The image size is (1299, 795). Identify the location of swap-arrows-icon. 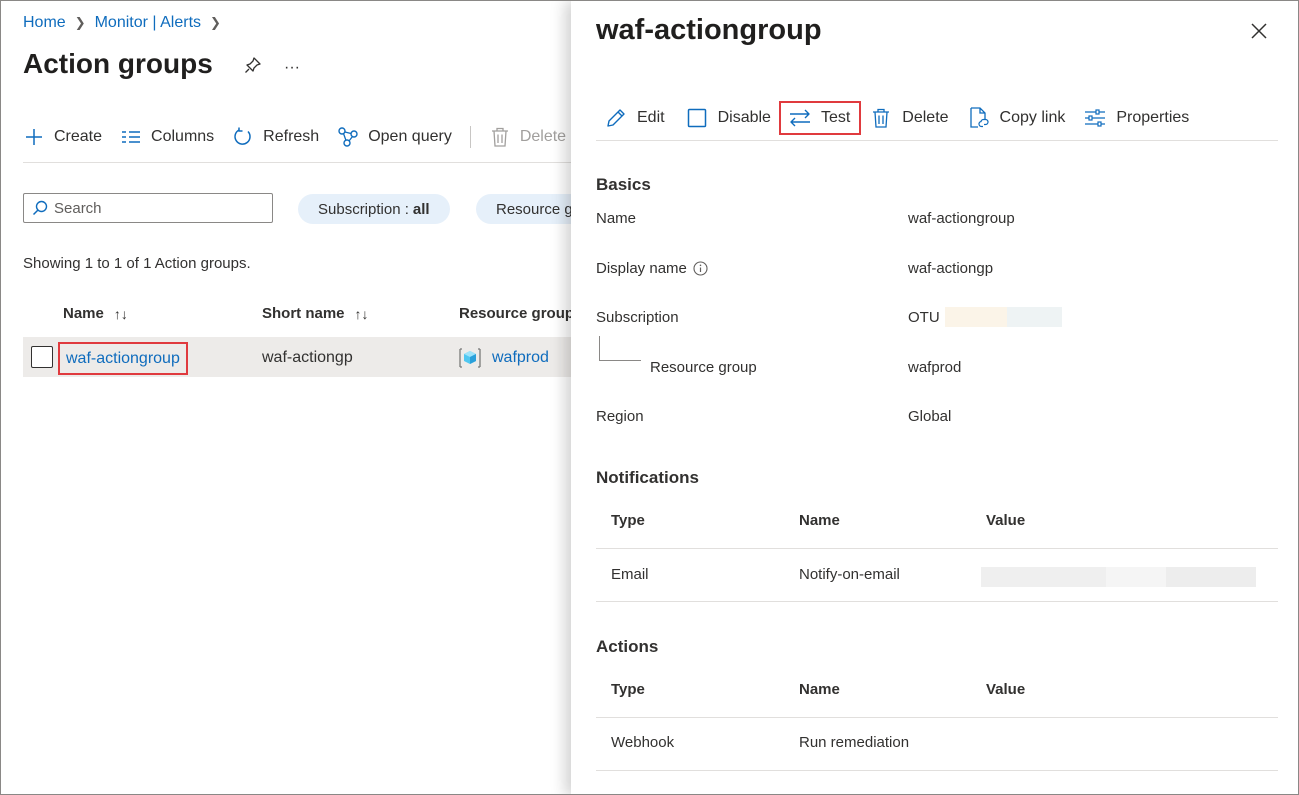
(800, 118).